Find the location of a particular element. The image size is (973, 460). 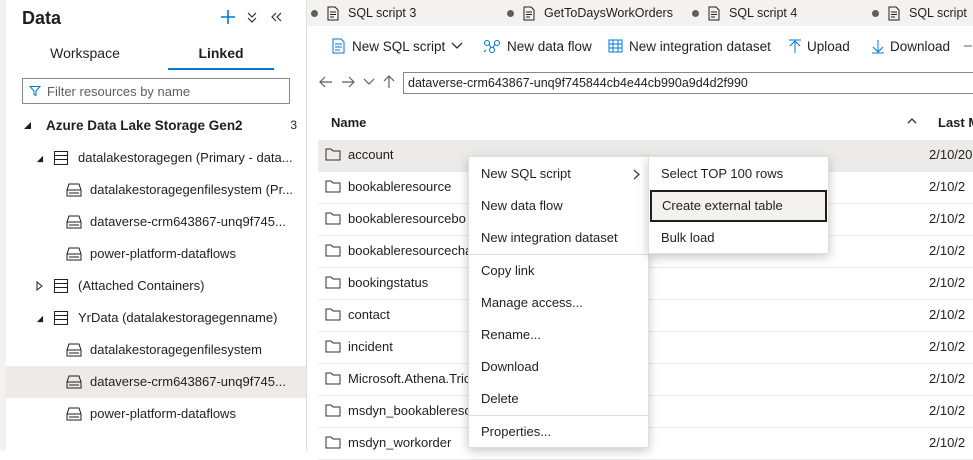

back-arrow-icon is located at coordinates (326, 82).